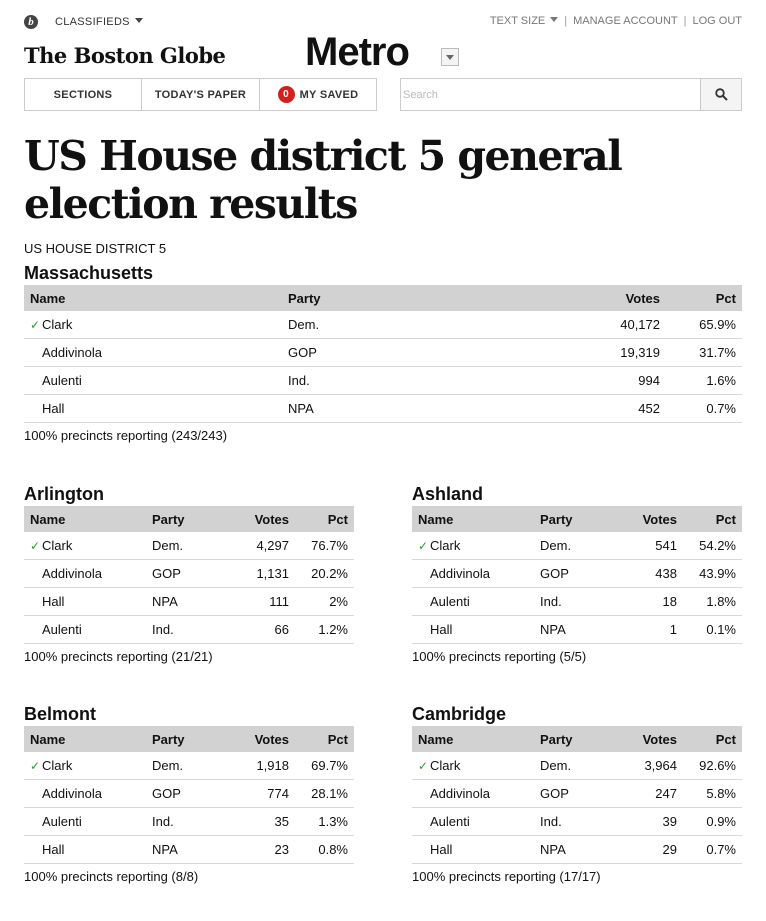 This screenshot has height=921, width=766. I want to click on pct-cell: 1.2%, so click(324, 629).